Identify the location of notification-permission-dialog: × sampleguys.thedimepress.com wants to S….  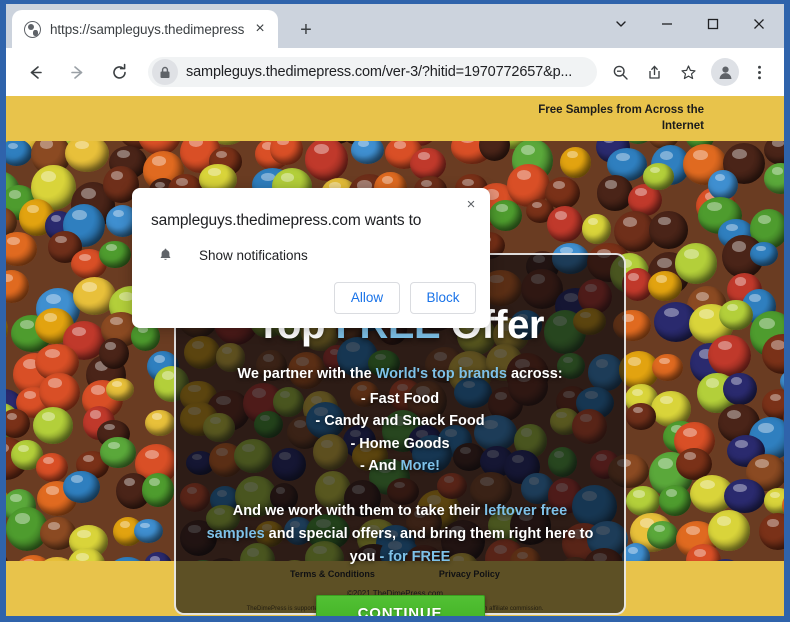
(311, 258).